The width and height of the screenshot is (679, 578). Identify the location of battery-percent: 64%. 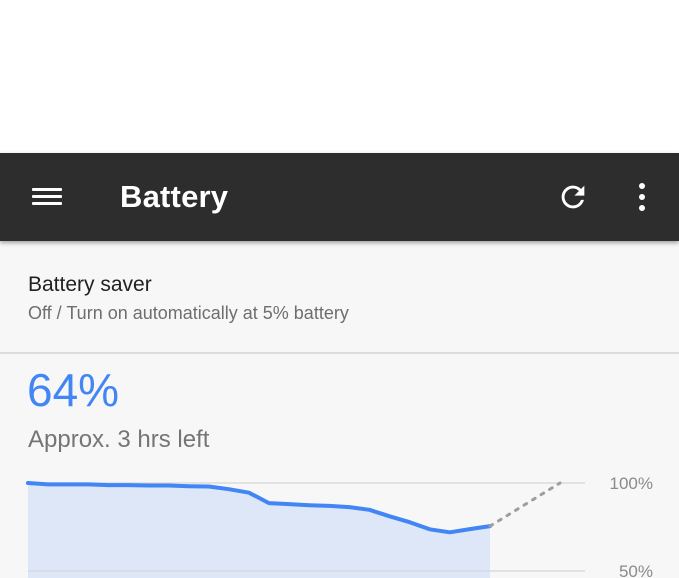
(73, 390).